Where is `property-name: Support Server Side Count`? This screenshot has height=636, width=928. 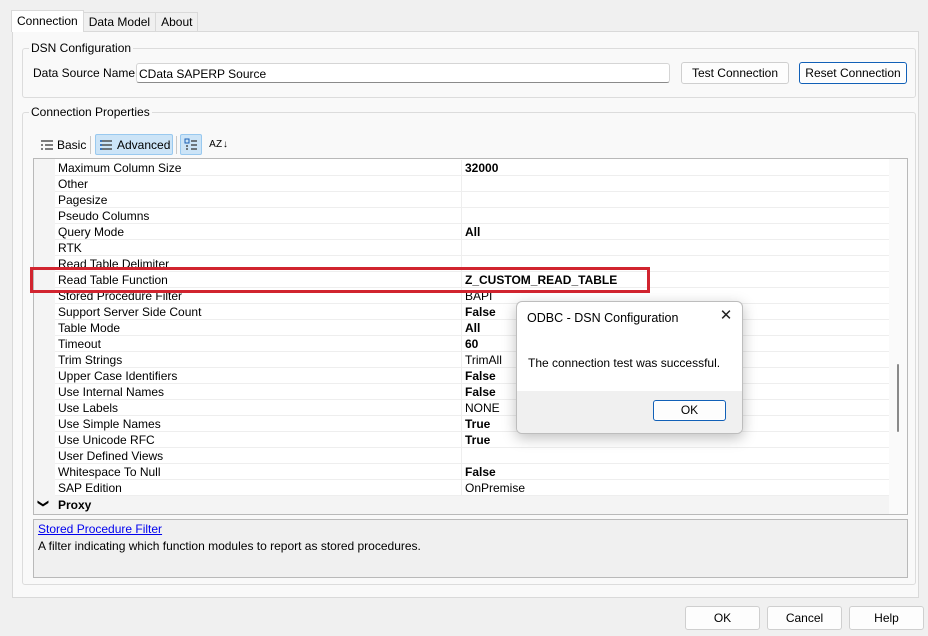 property-name: Support Server Side Count is located at coordinates (130, 312).